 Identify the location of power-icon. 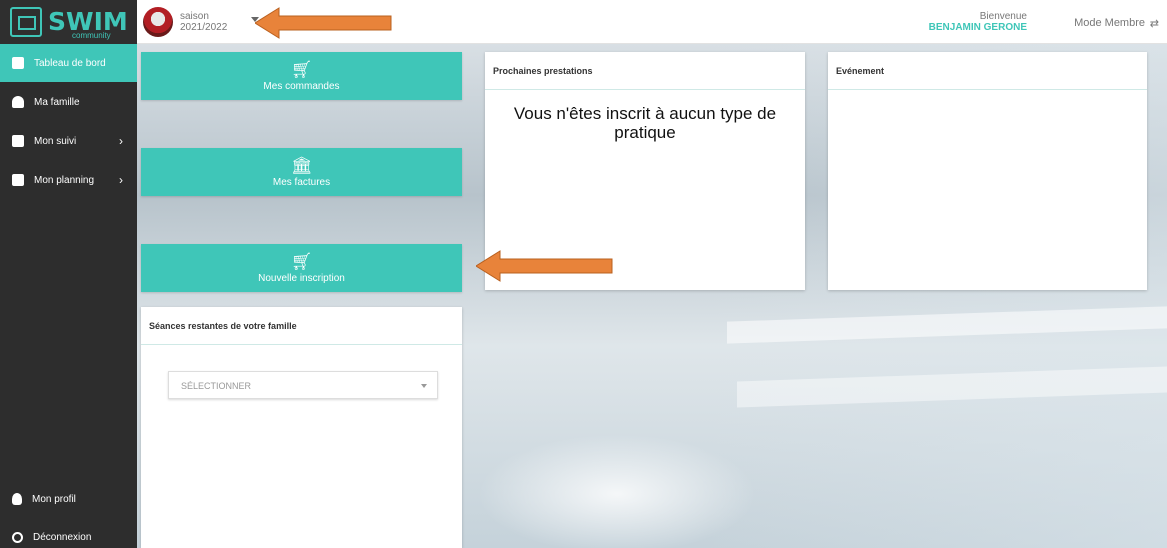
(17, 537).